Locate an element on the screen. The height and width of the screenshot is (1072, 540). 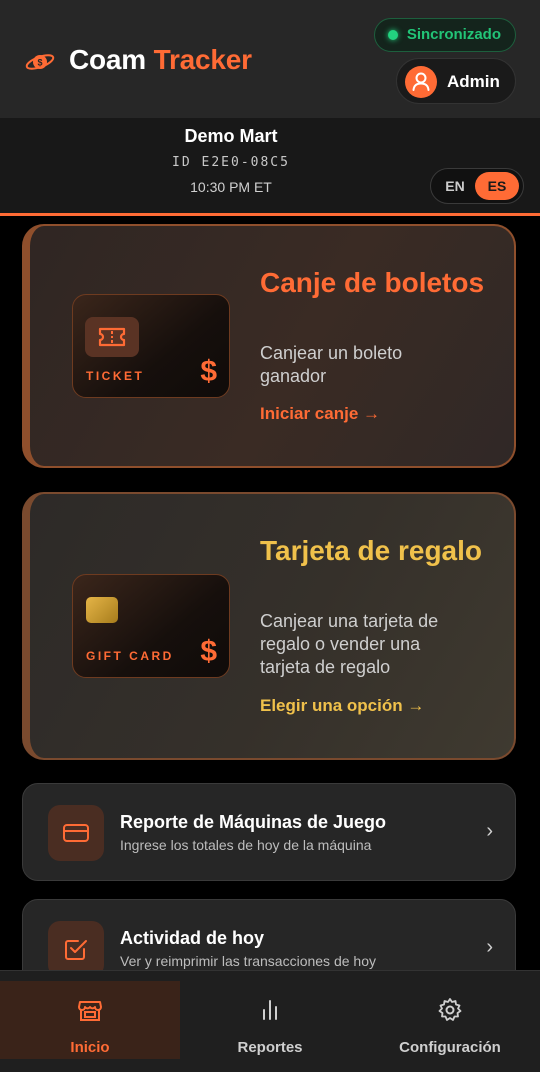
avatar is located at coordinates (421, 82).